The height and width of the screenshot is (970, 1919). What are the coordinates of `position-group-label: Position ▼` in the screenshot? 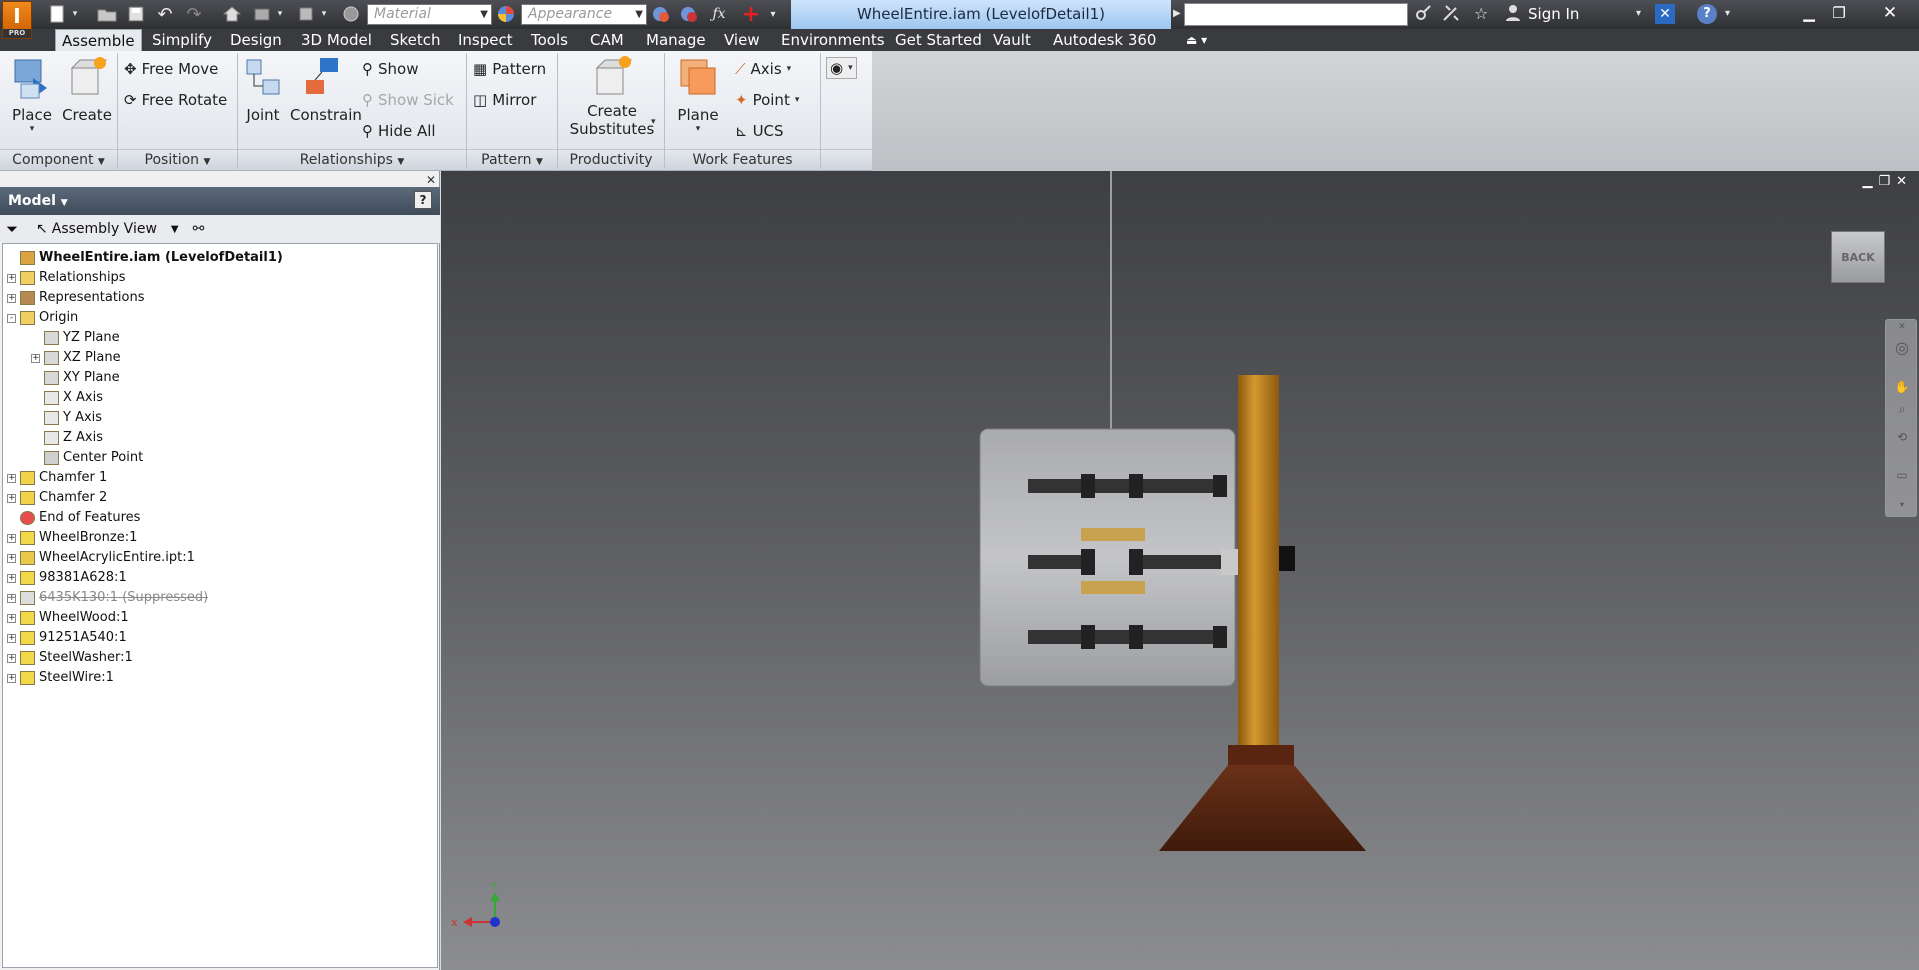 It's located at (177, 159).